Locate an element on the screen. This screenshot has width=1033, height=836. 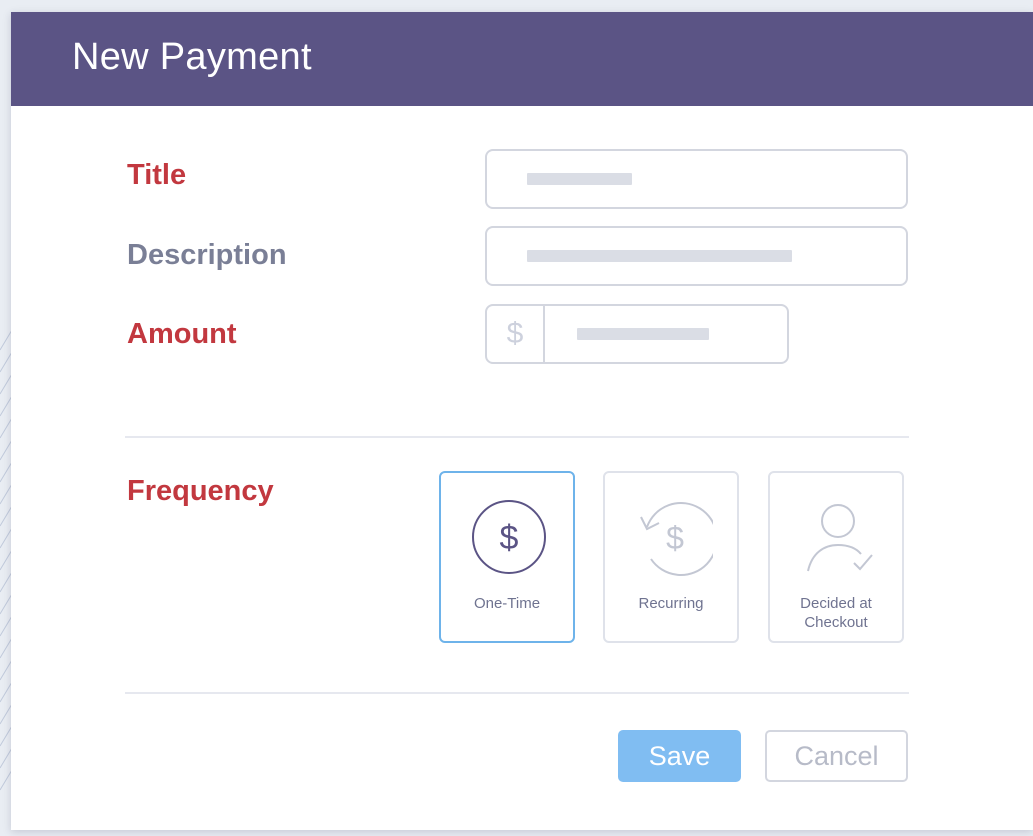
user-check-icon is located at coordinates (840, 538).